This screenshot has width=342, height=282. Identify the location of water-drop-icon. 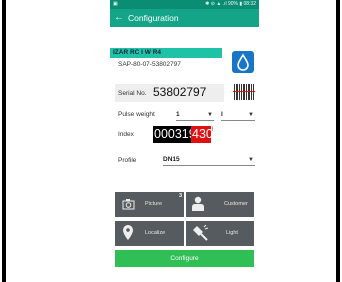
(243, 62).